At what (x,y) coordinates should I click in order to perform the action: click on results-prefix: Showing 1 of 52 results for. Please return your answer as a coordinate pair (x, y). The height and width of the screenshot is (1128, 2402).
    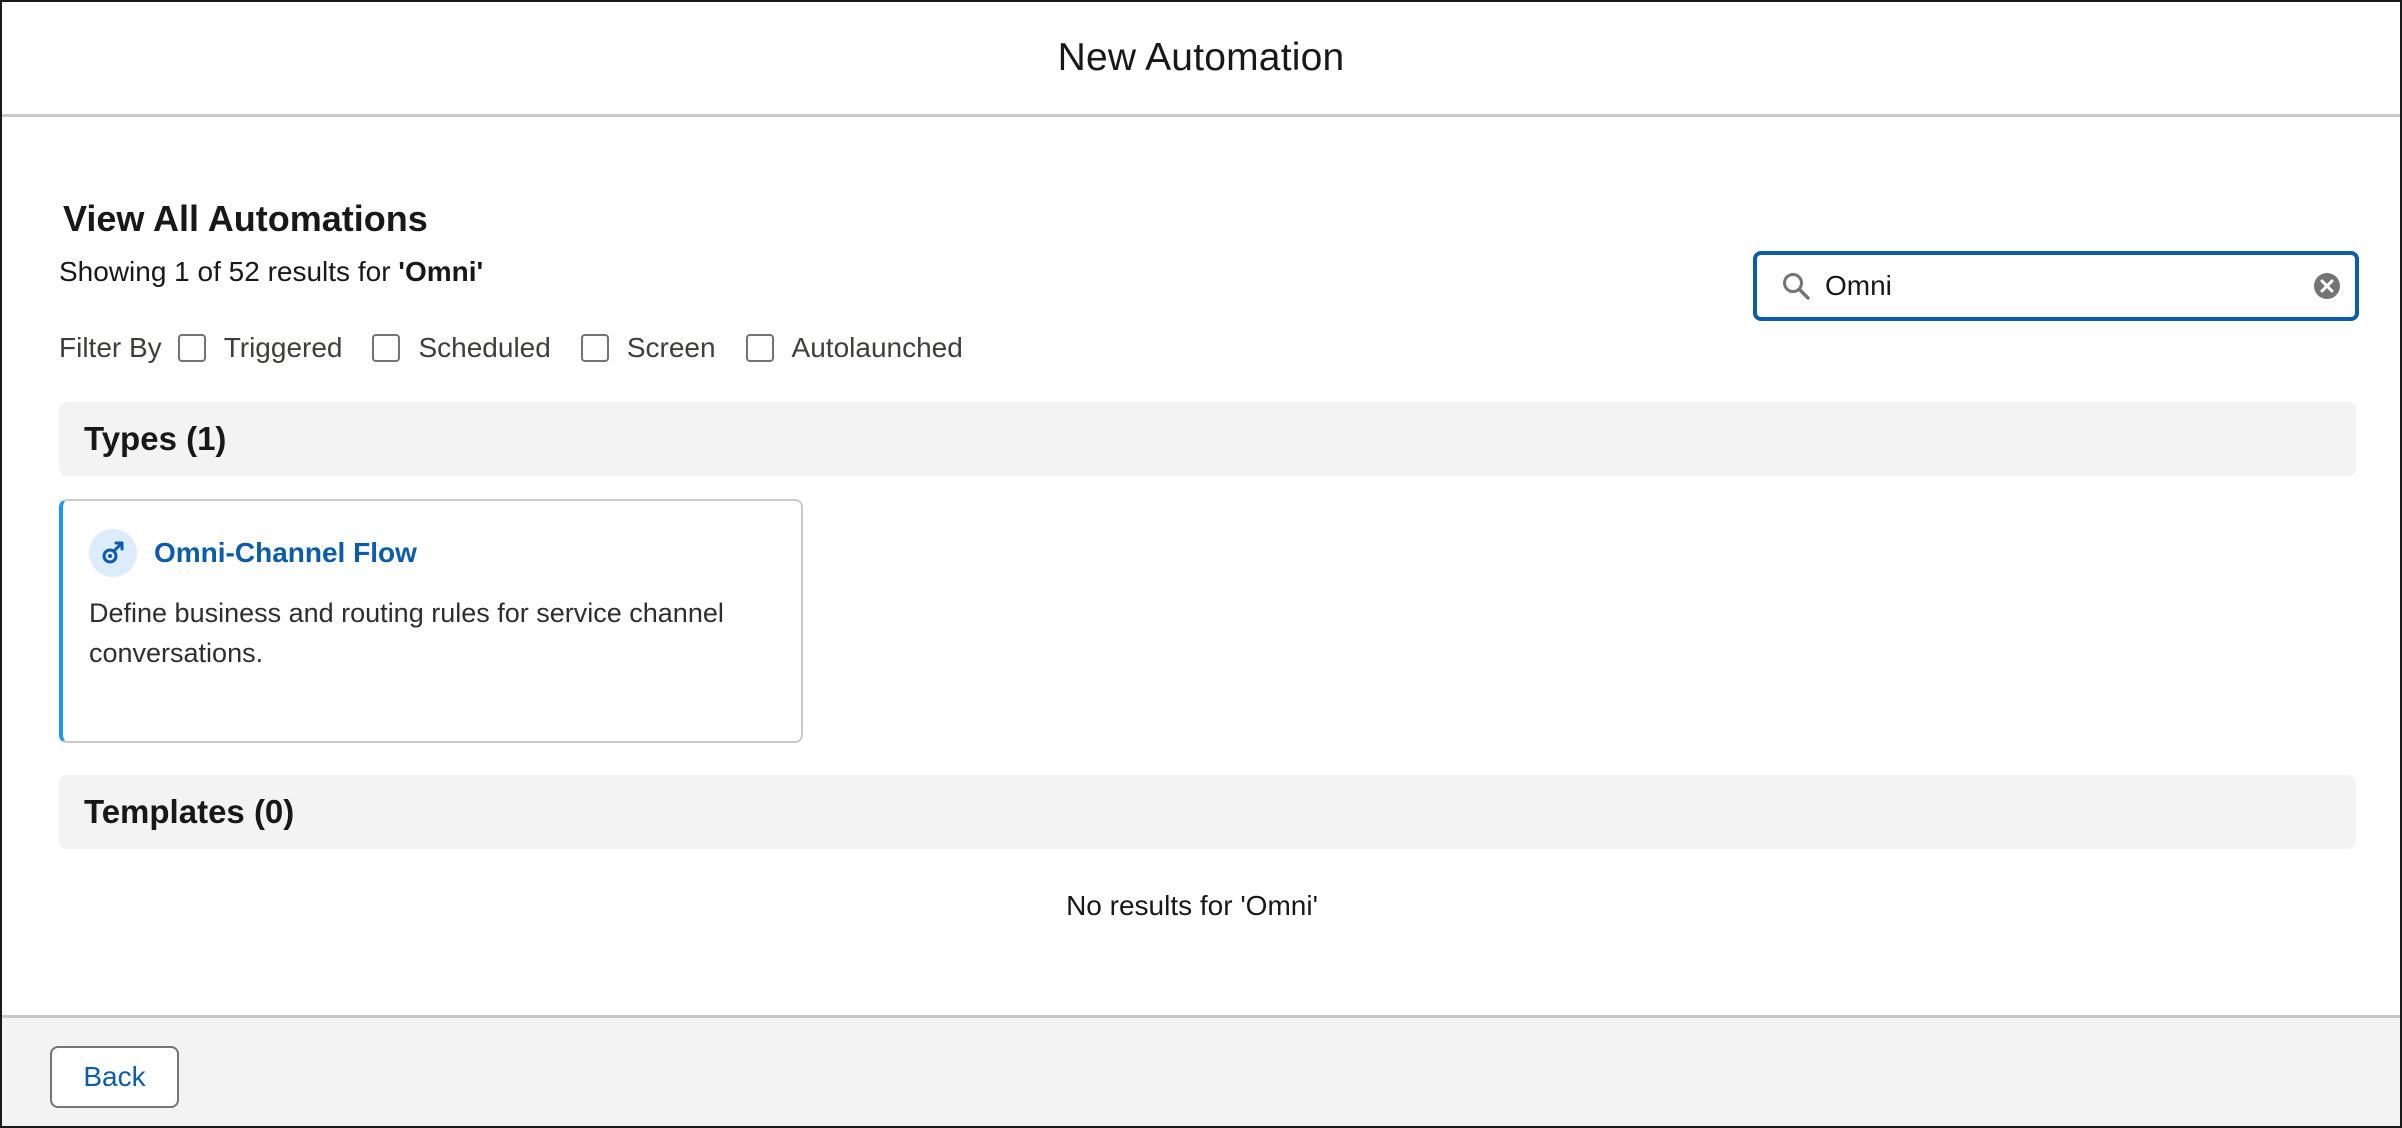
    Looking at the image, I should click on (229, 271).